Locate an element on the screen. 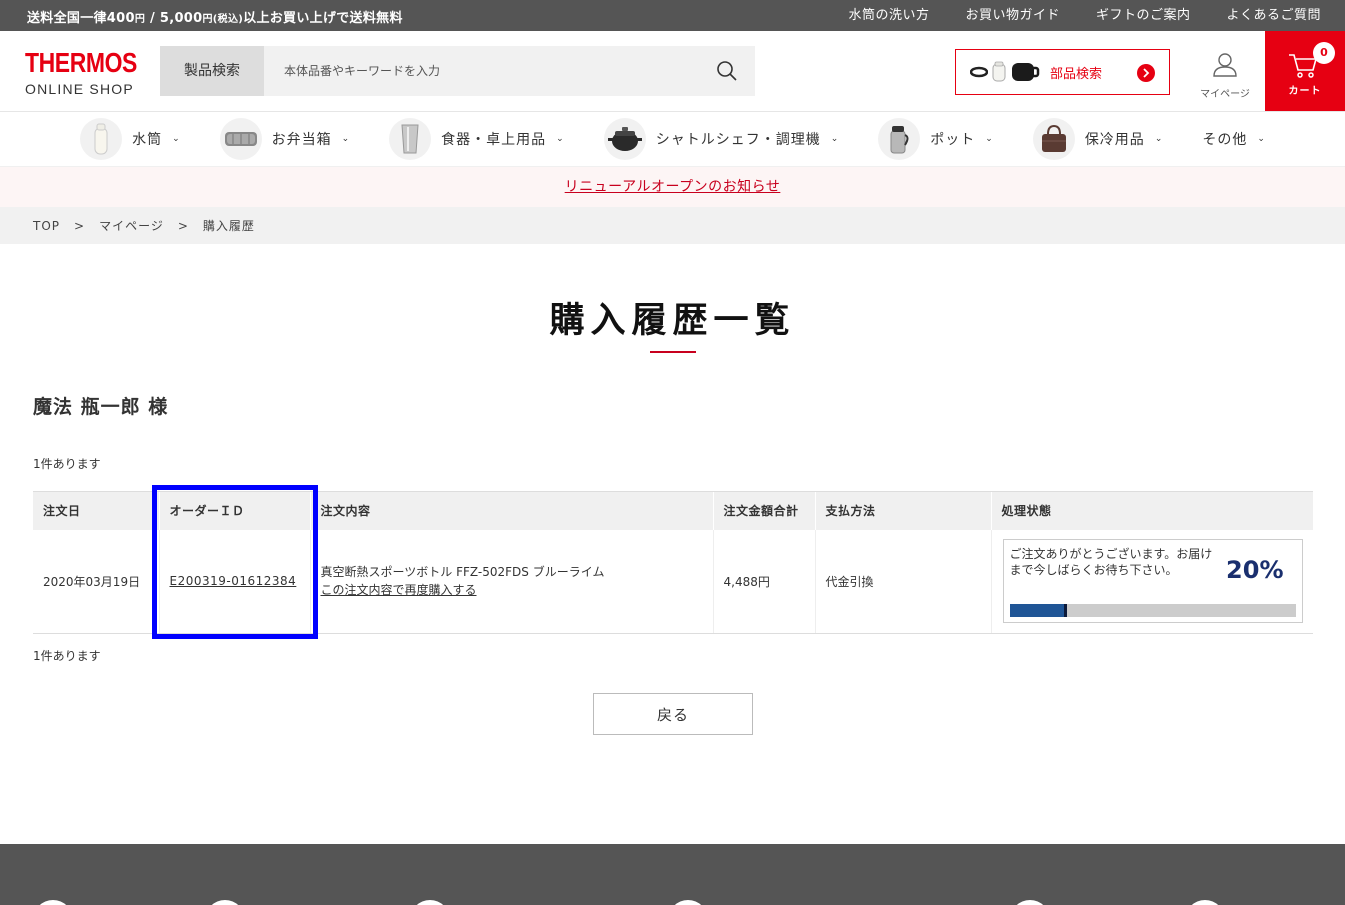 The image size is (1345, 905). result-count-bottom: 1件あります is located at coordinates (67, 656).